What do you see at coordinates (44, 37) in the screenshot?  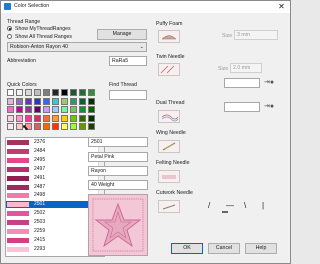 I see `radio-show-all-ranges-label: Show All Thread Ranges` at bounding box center [44, 37].